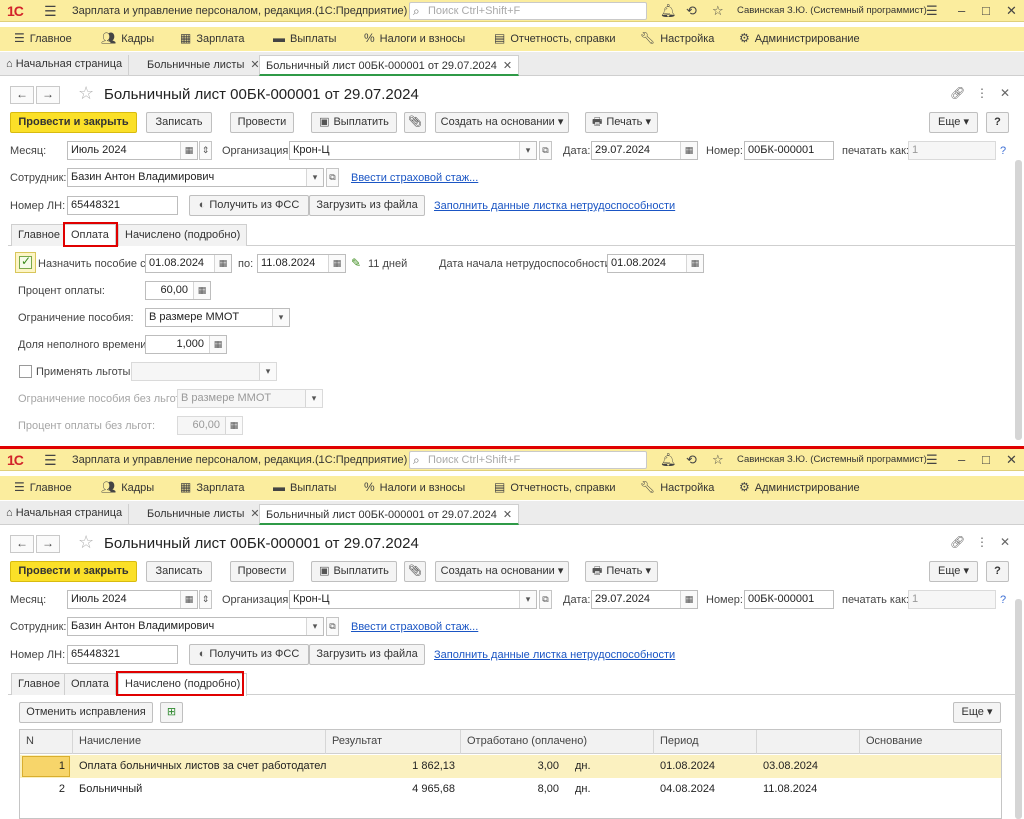 This screenshot has height=819, width=1024. What do you see at coordinates (677, 487) in the screenshot?
I see `menu-settings: 🔧︎ Настройка` at bounding box center [677, 487].